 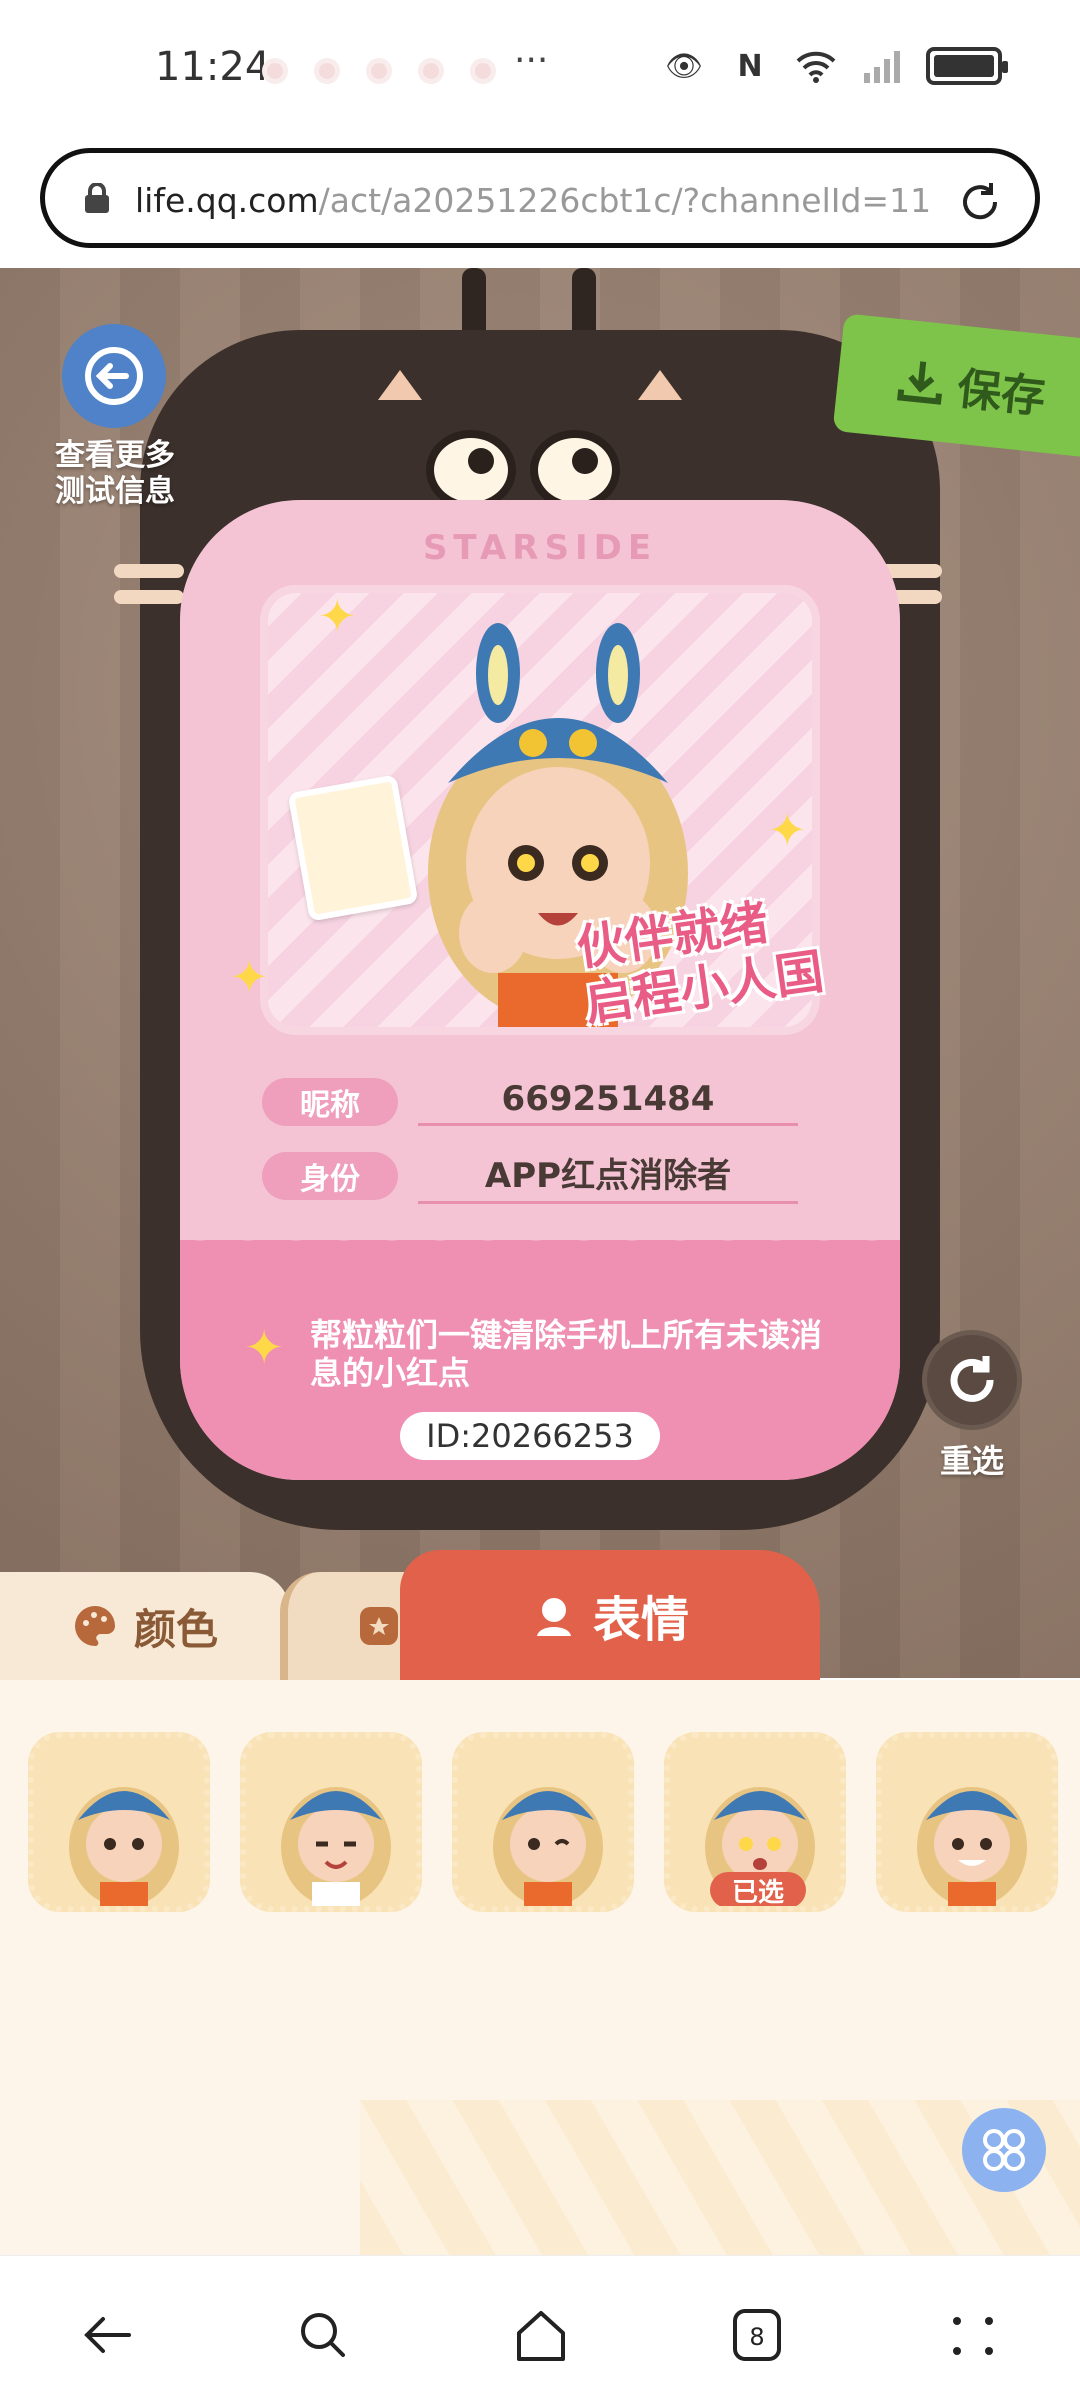 What do you see at coordinates (684, 66) in the screenshot?
I see `eye-icon: 👁` at bounding box center [684, 66].